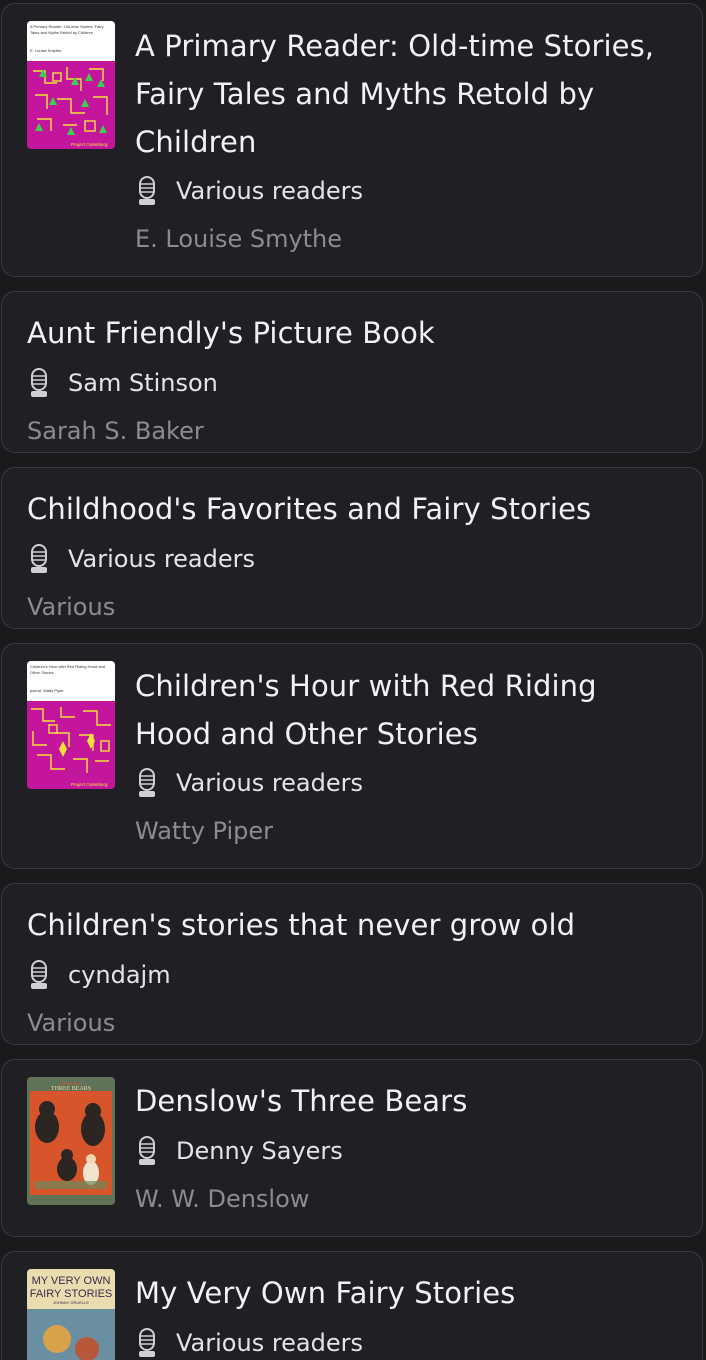 The height and width of the screenshot is (1360, 706). What do you see at coordinates (71, 1302) in the screenshot?
I see `cover-author-text: JOHNNY GRUELLE` at bounding box center [71, 1302].